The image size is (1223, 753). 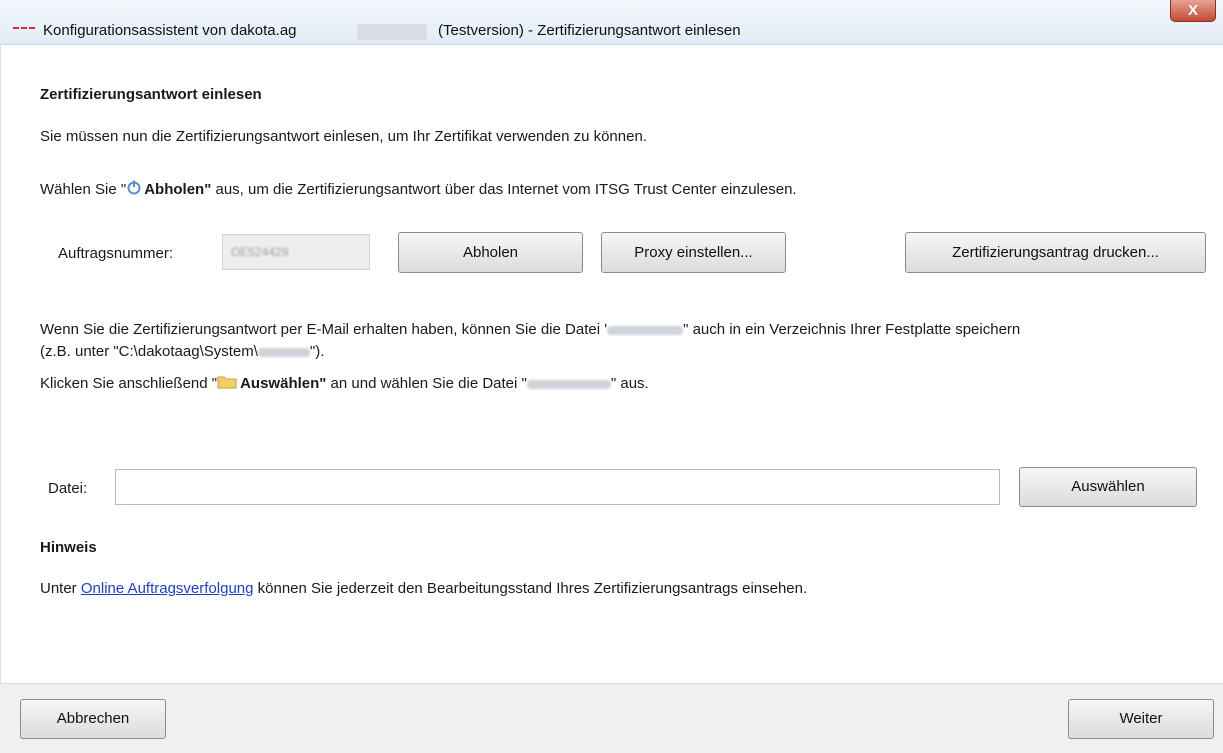 I want to click on window-border, so click(x=0, y=364).